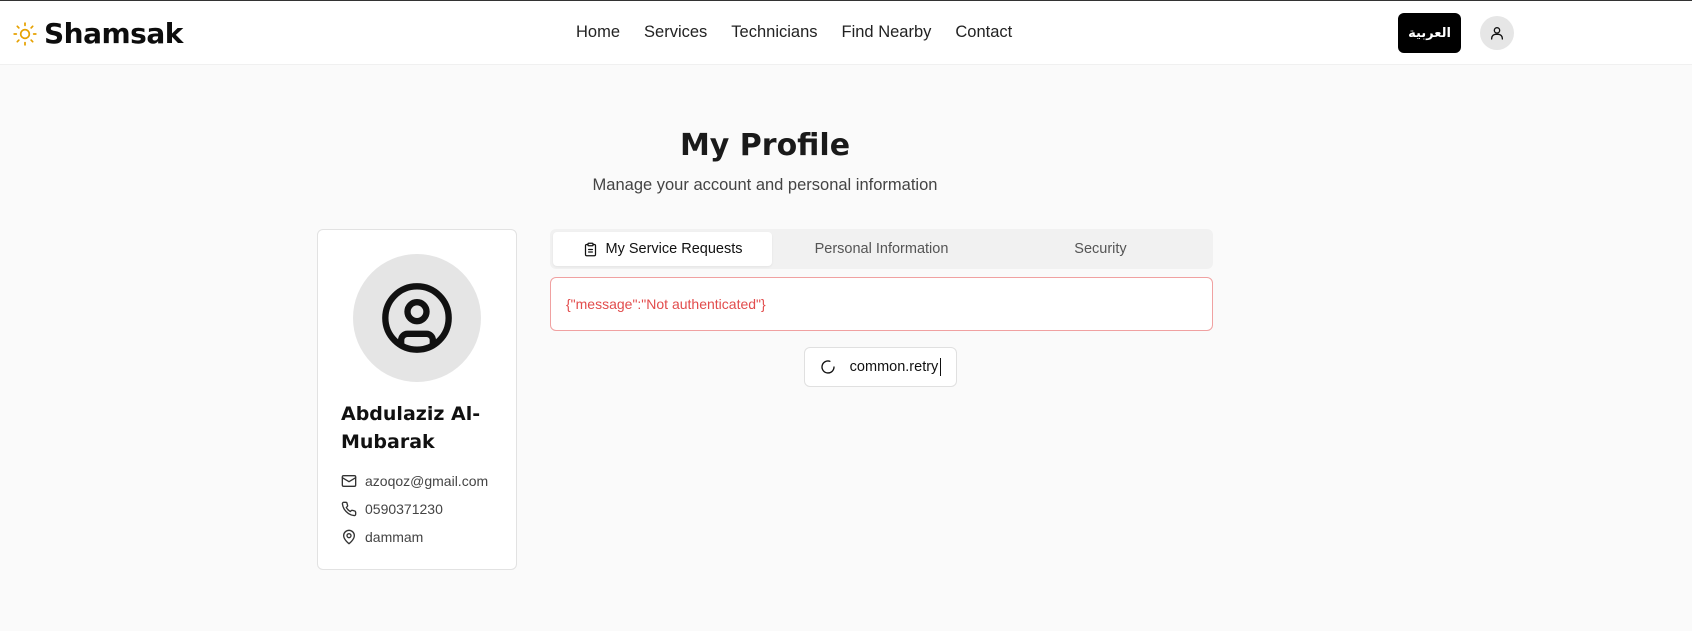  Describe the element at coordinates (983, 32) in the screenshot. I see `nav-contact: Contact` at that location.